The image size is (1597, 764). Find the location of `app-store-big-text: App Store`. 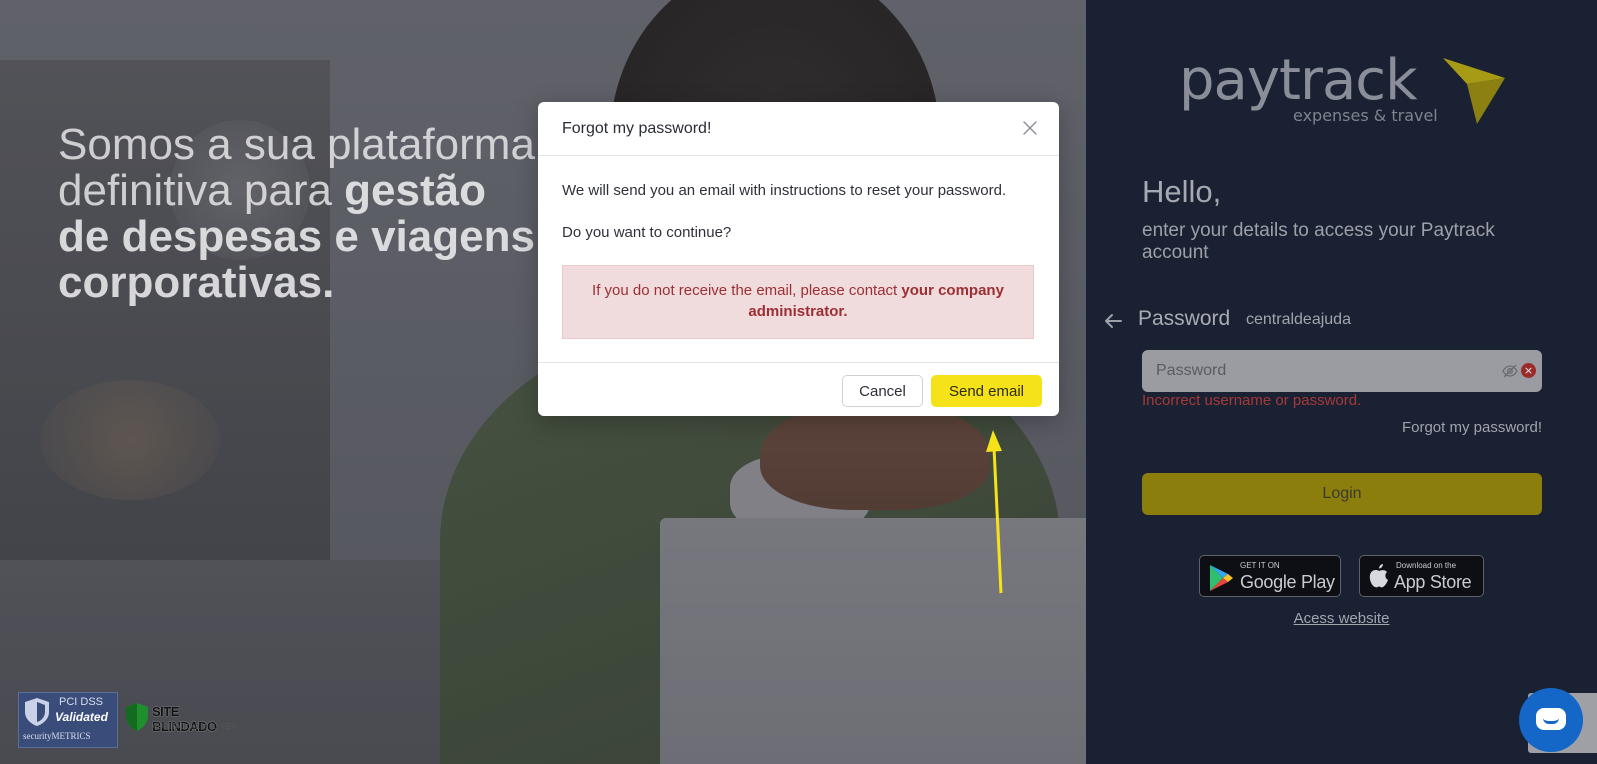

app-store-big-text: App Store is located at coordinates (1433, 582).